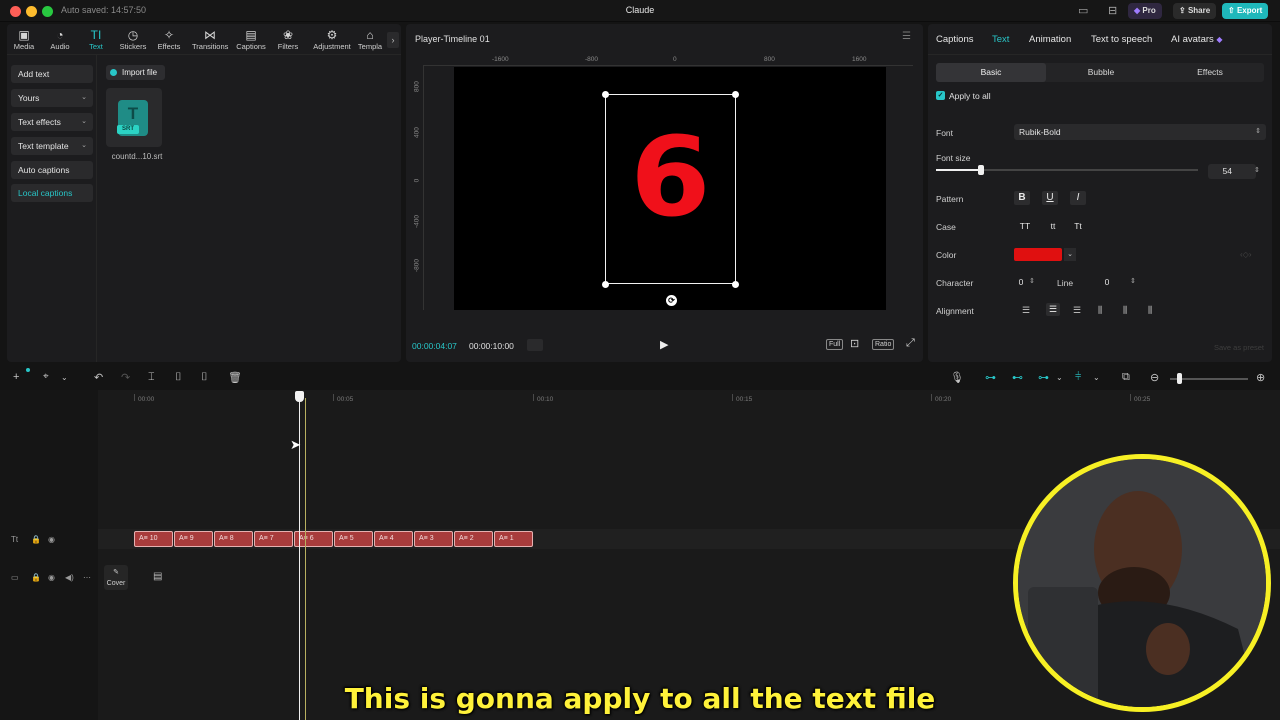  I want to click on line-spacing-input: 0, so click(1107, 282).